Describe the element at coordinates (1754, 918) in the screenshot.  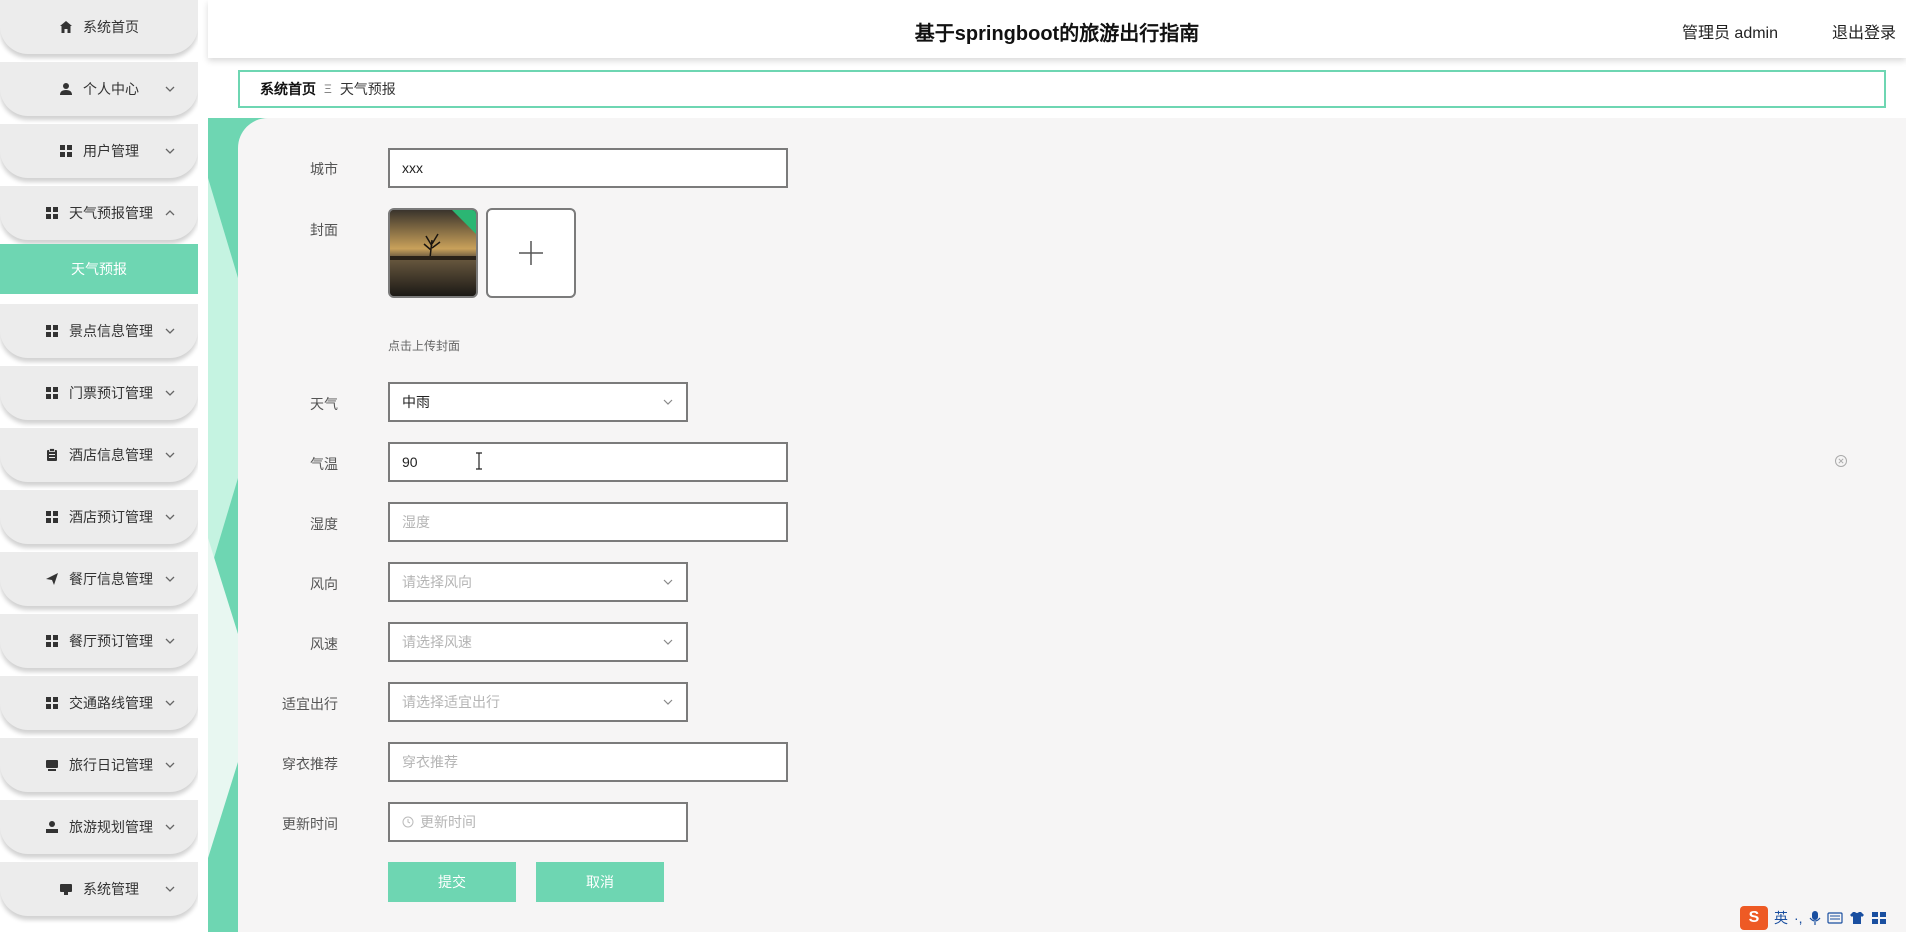
I see `sogou-logo-icon: S` at that location.